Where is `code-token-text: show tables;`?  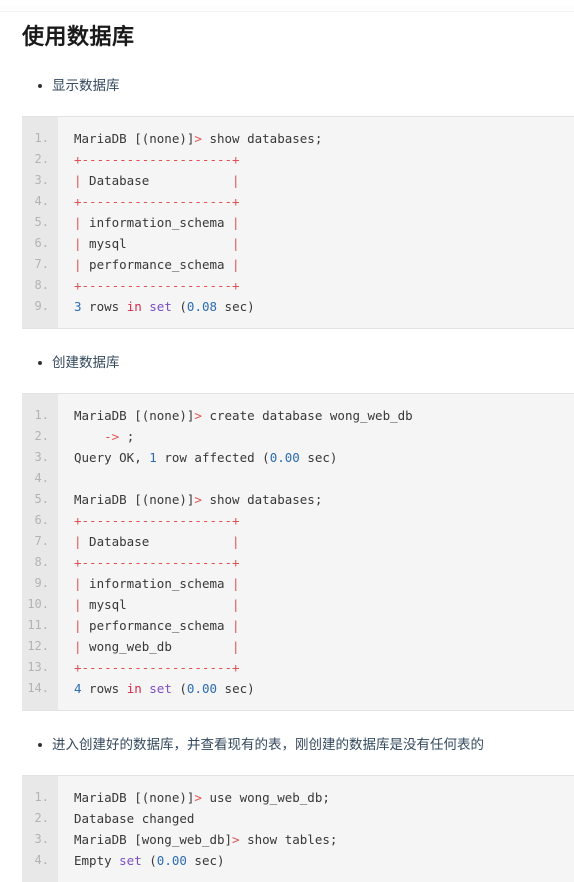 code-token-text: show tables; is located at coordinates (288, 839).